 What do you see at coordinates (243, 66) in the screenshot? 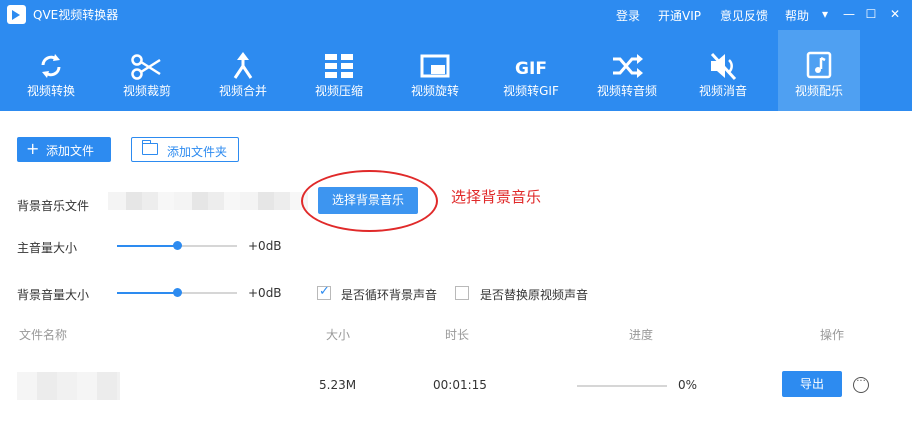
I see `merge-icon` at bounding box center [243, 66].